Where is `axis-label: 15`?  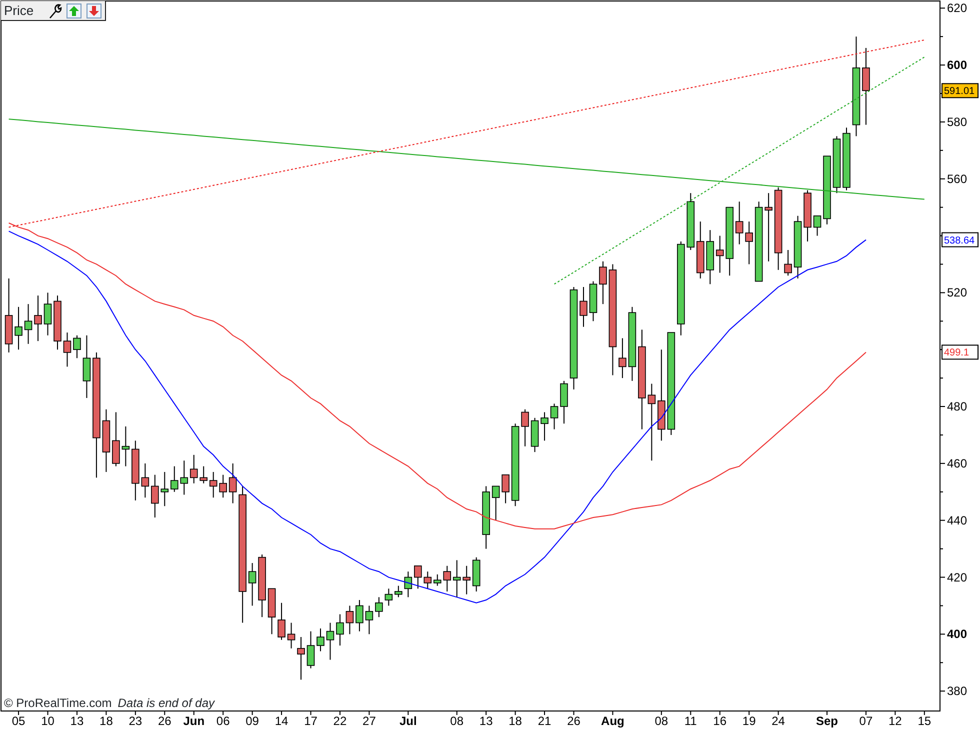 axis-label: 15 is located at coordinates (925, 721).